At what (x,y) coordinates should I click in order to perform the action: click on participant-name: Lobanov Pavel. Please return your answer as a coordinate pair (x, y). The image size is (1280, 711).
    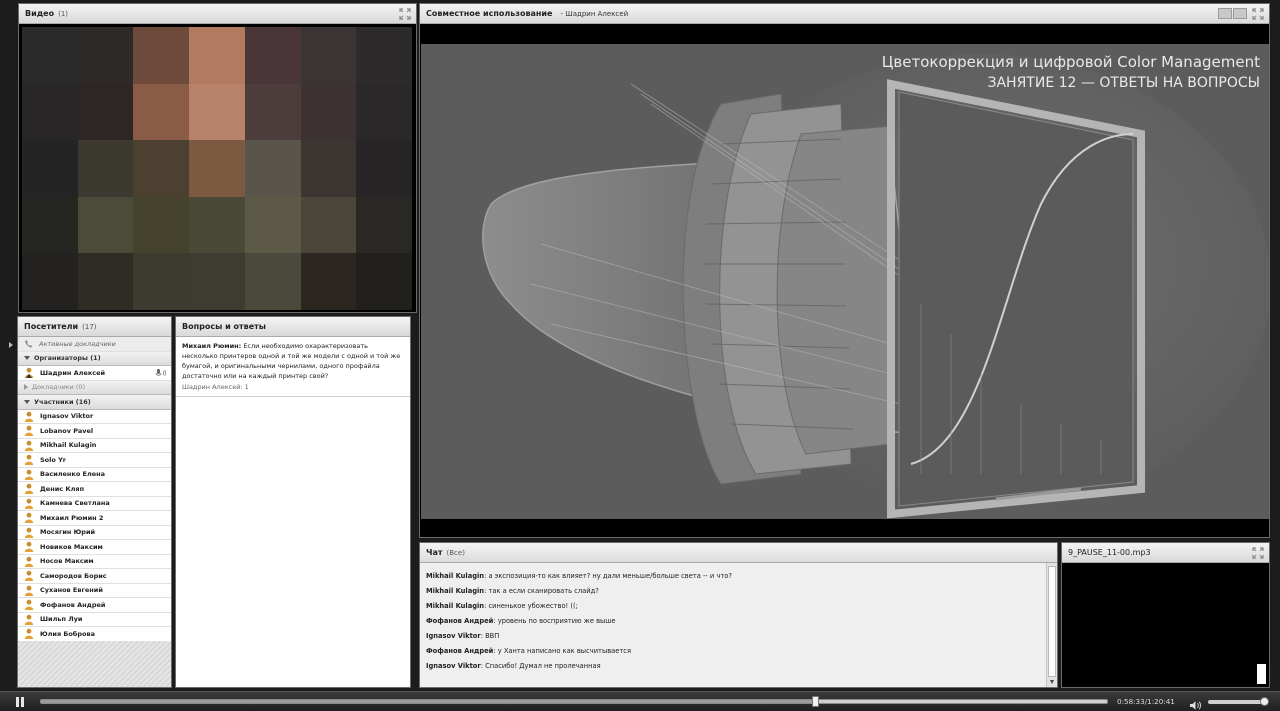
    Looking at the image, I should click on (67, 430).